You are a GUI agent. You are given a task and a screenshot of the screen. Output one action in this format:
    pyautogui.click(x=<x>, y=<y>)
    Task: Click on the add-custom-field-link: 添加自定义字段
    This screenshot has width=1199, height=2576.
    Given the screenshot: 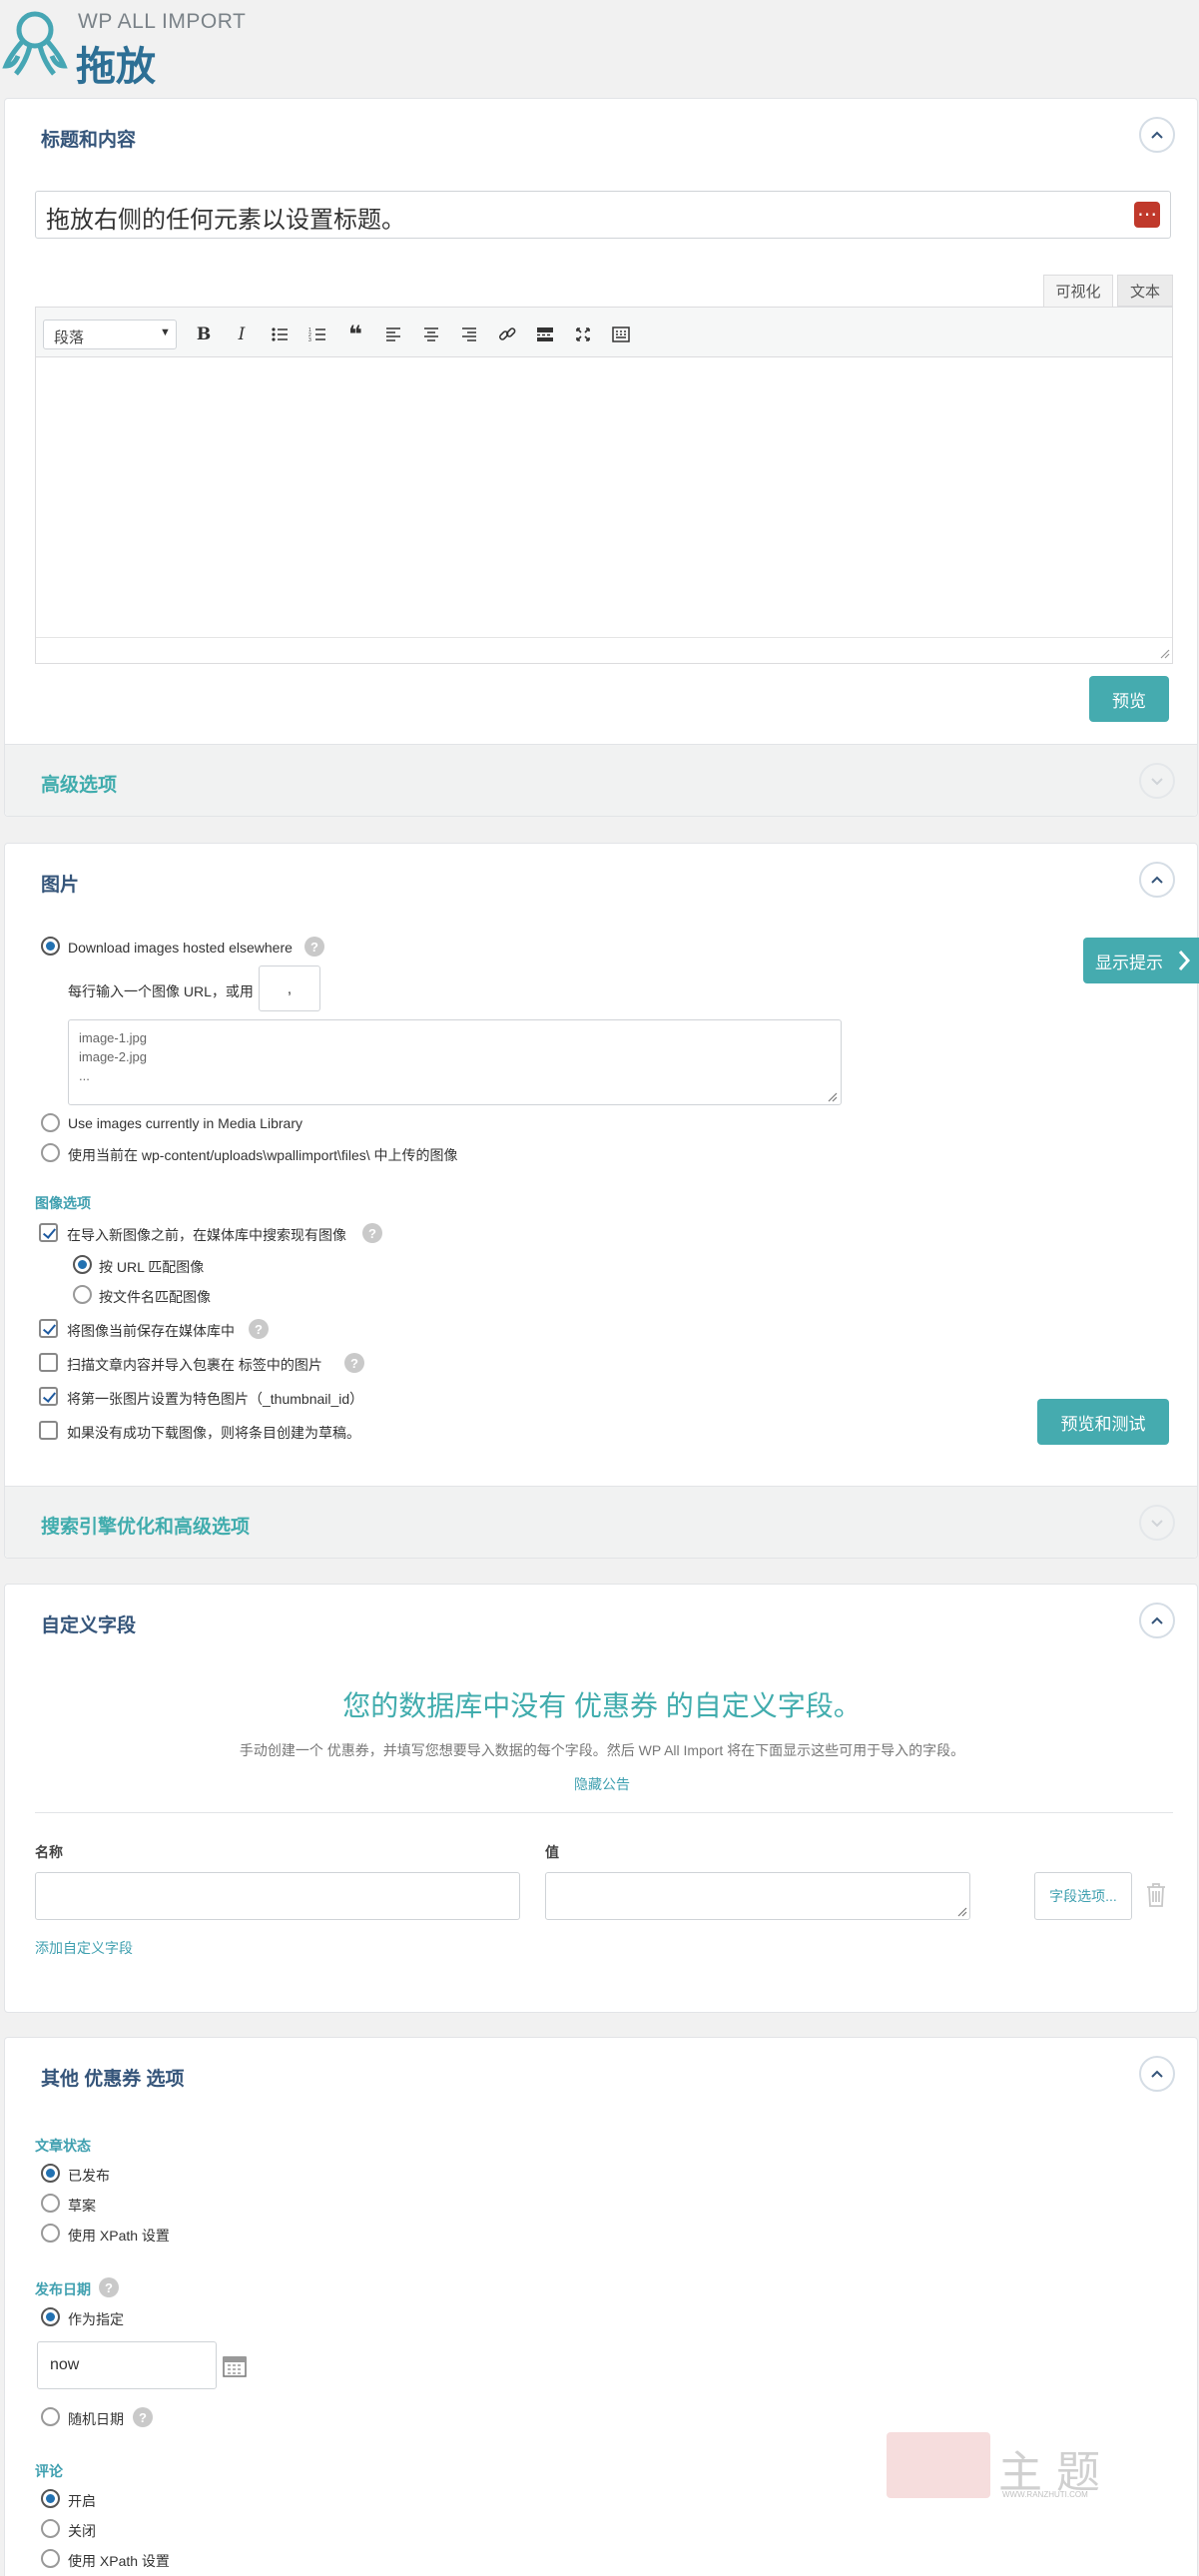 What is the action you would take?
    pyautogui.click(x=84, y=1948)
    